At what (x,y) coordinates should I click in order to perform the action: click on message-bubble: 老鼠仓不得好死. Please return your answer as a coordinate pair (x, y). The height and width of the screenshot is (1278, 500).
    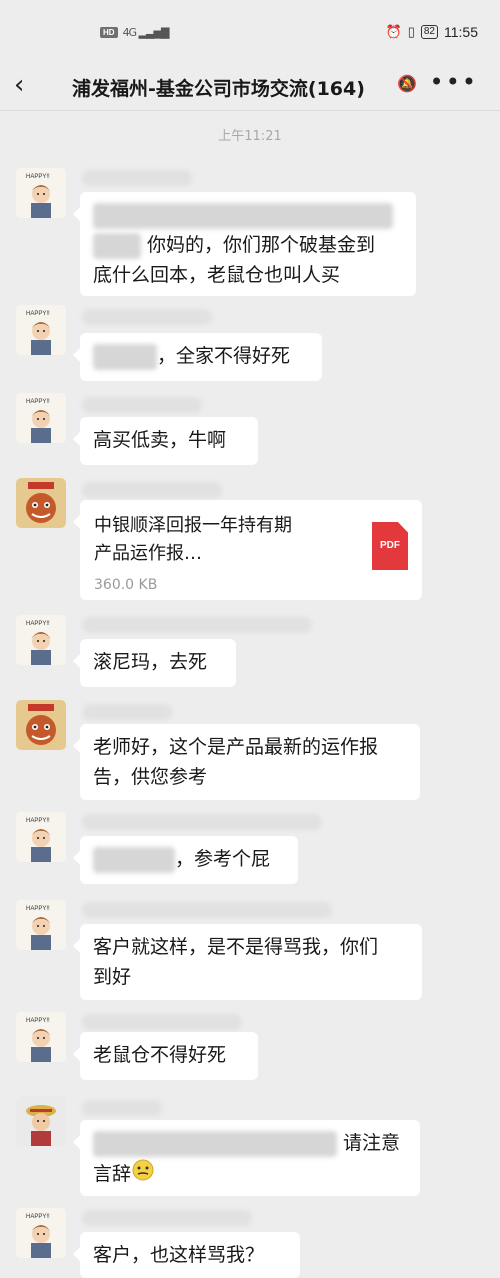
    Looking at the image, I should click on (165, 1056).